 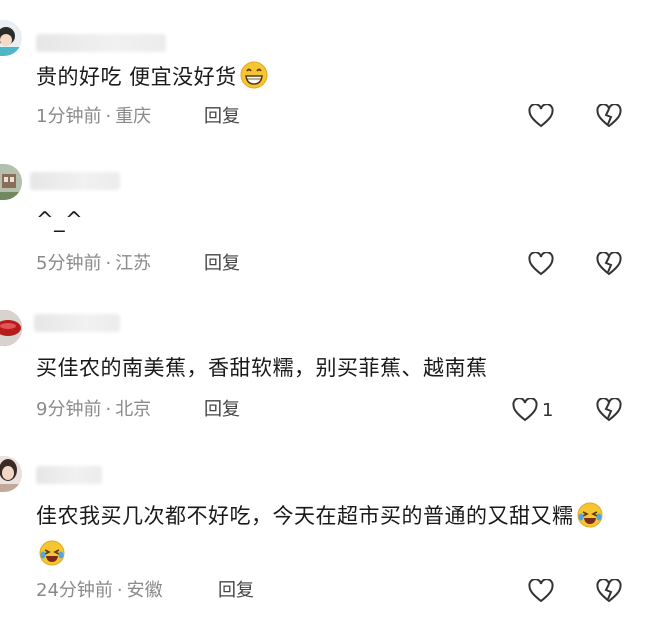 What do you see at coordinates (133, 409) in the screenshot?
I see `location: 北京` at bounding box center [133, 409].